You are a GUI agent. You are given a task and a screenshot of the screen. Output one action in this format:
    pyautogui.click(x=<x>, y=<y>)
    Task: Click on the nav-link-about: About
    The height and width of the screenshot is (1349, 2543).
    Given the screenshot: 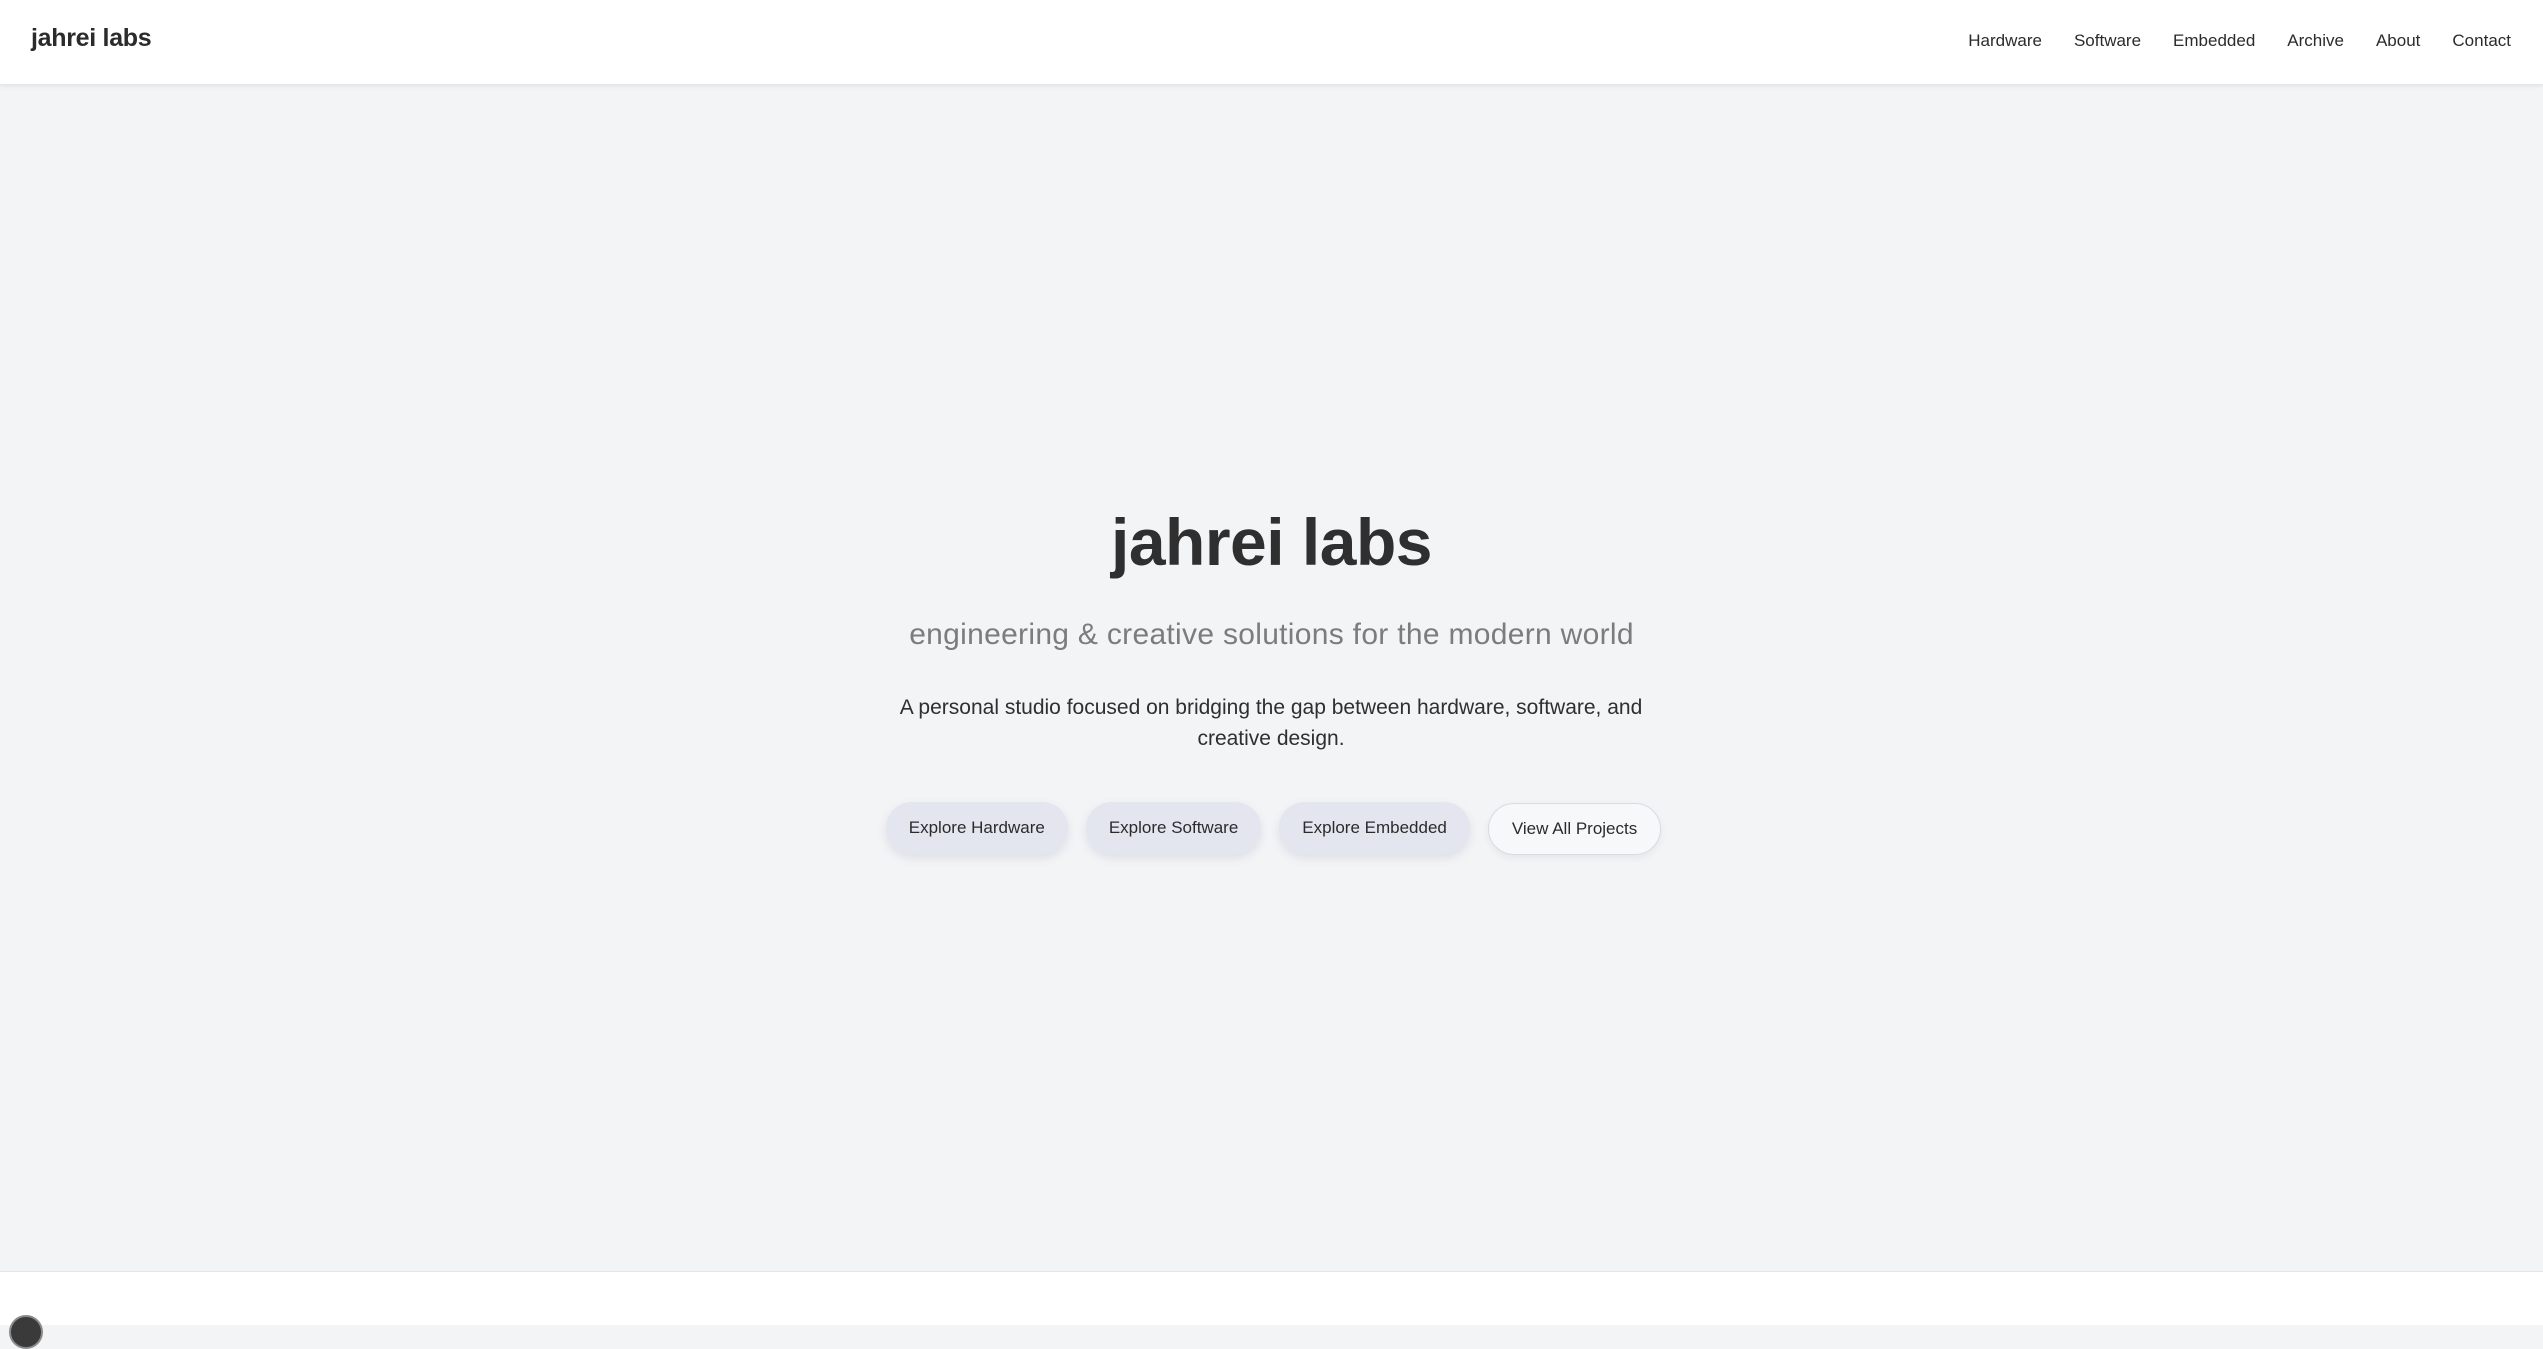 What is the action you would take?
    pyautogui.click(x=2398, y=41)
    